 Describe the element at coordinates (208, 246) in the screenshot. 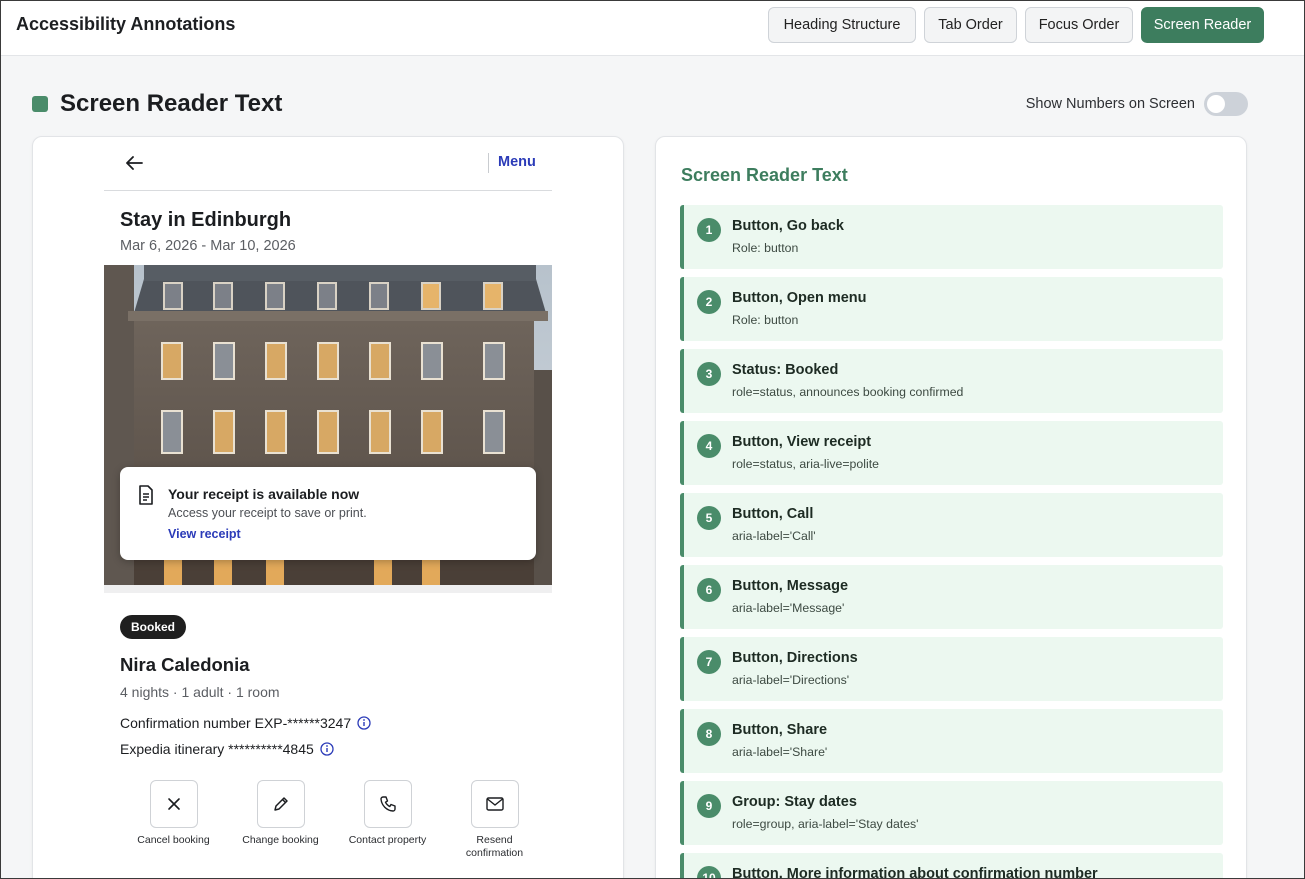

I see `stay-dates: Mar 6, 2026 - Mar 10, 2026` at that location.